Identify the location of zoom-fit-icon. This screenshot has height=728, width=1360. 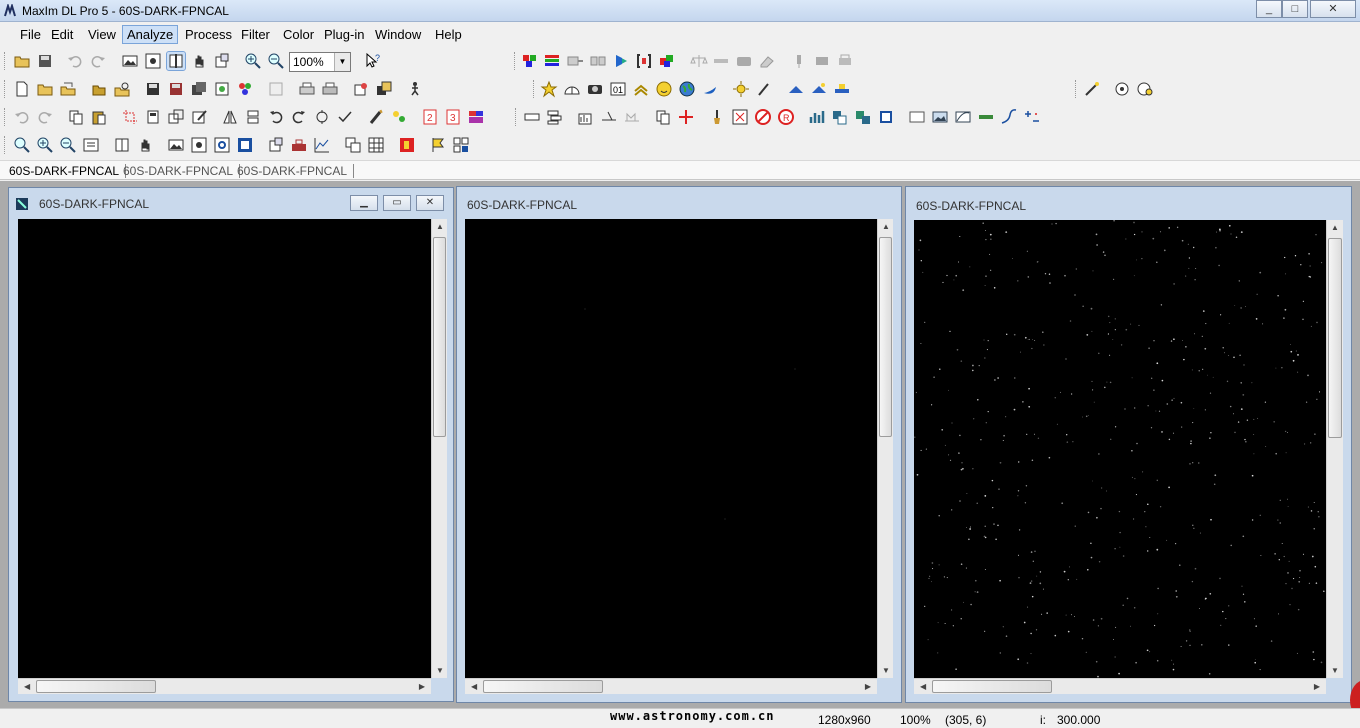
(91, 145).